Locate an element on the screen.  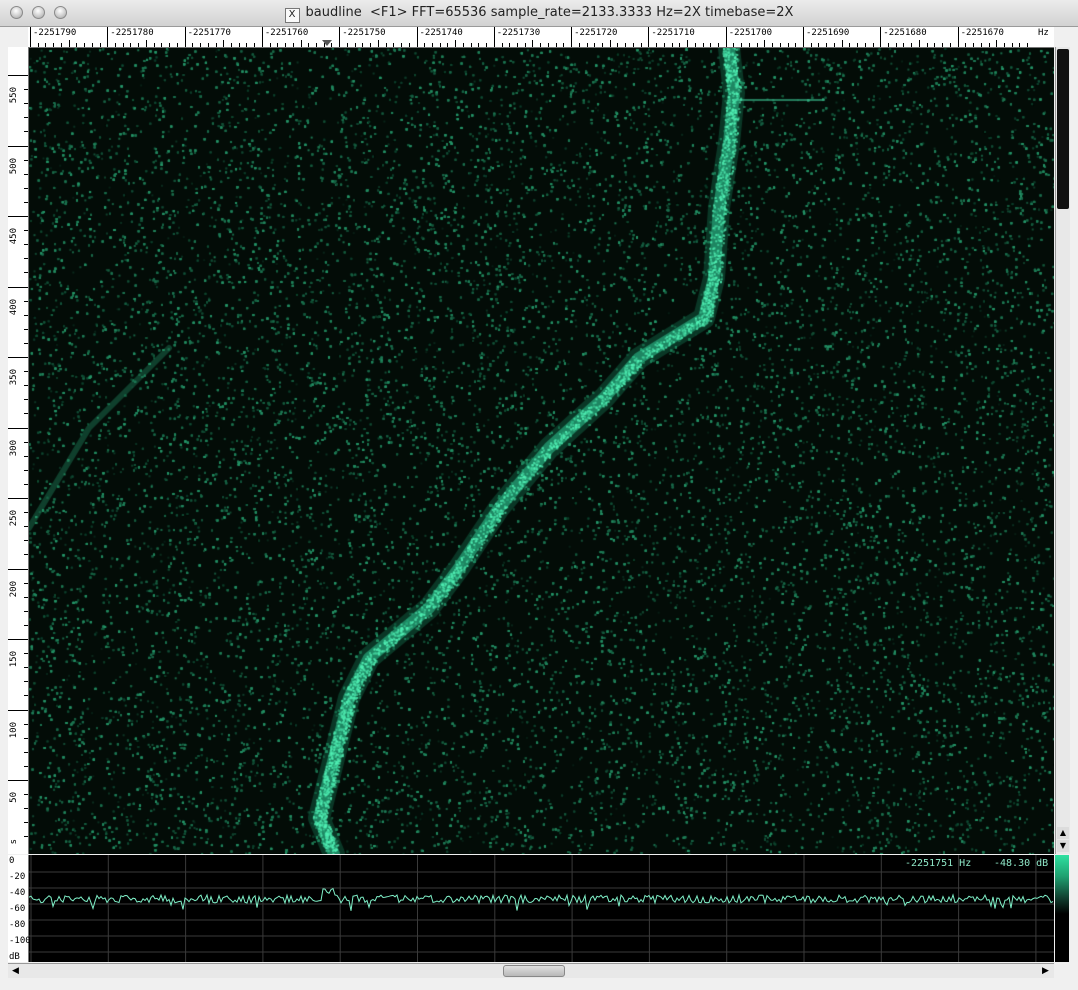
spectrum-display: -2251751 Hz -48.30 dB is located at coordinates (541, 908).